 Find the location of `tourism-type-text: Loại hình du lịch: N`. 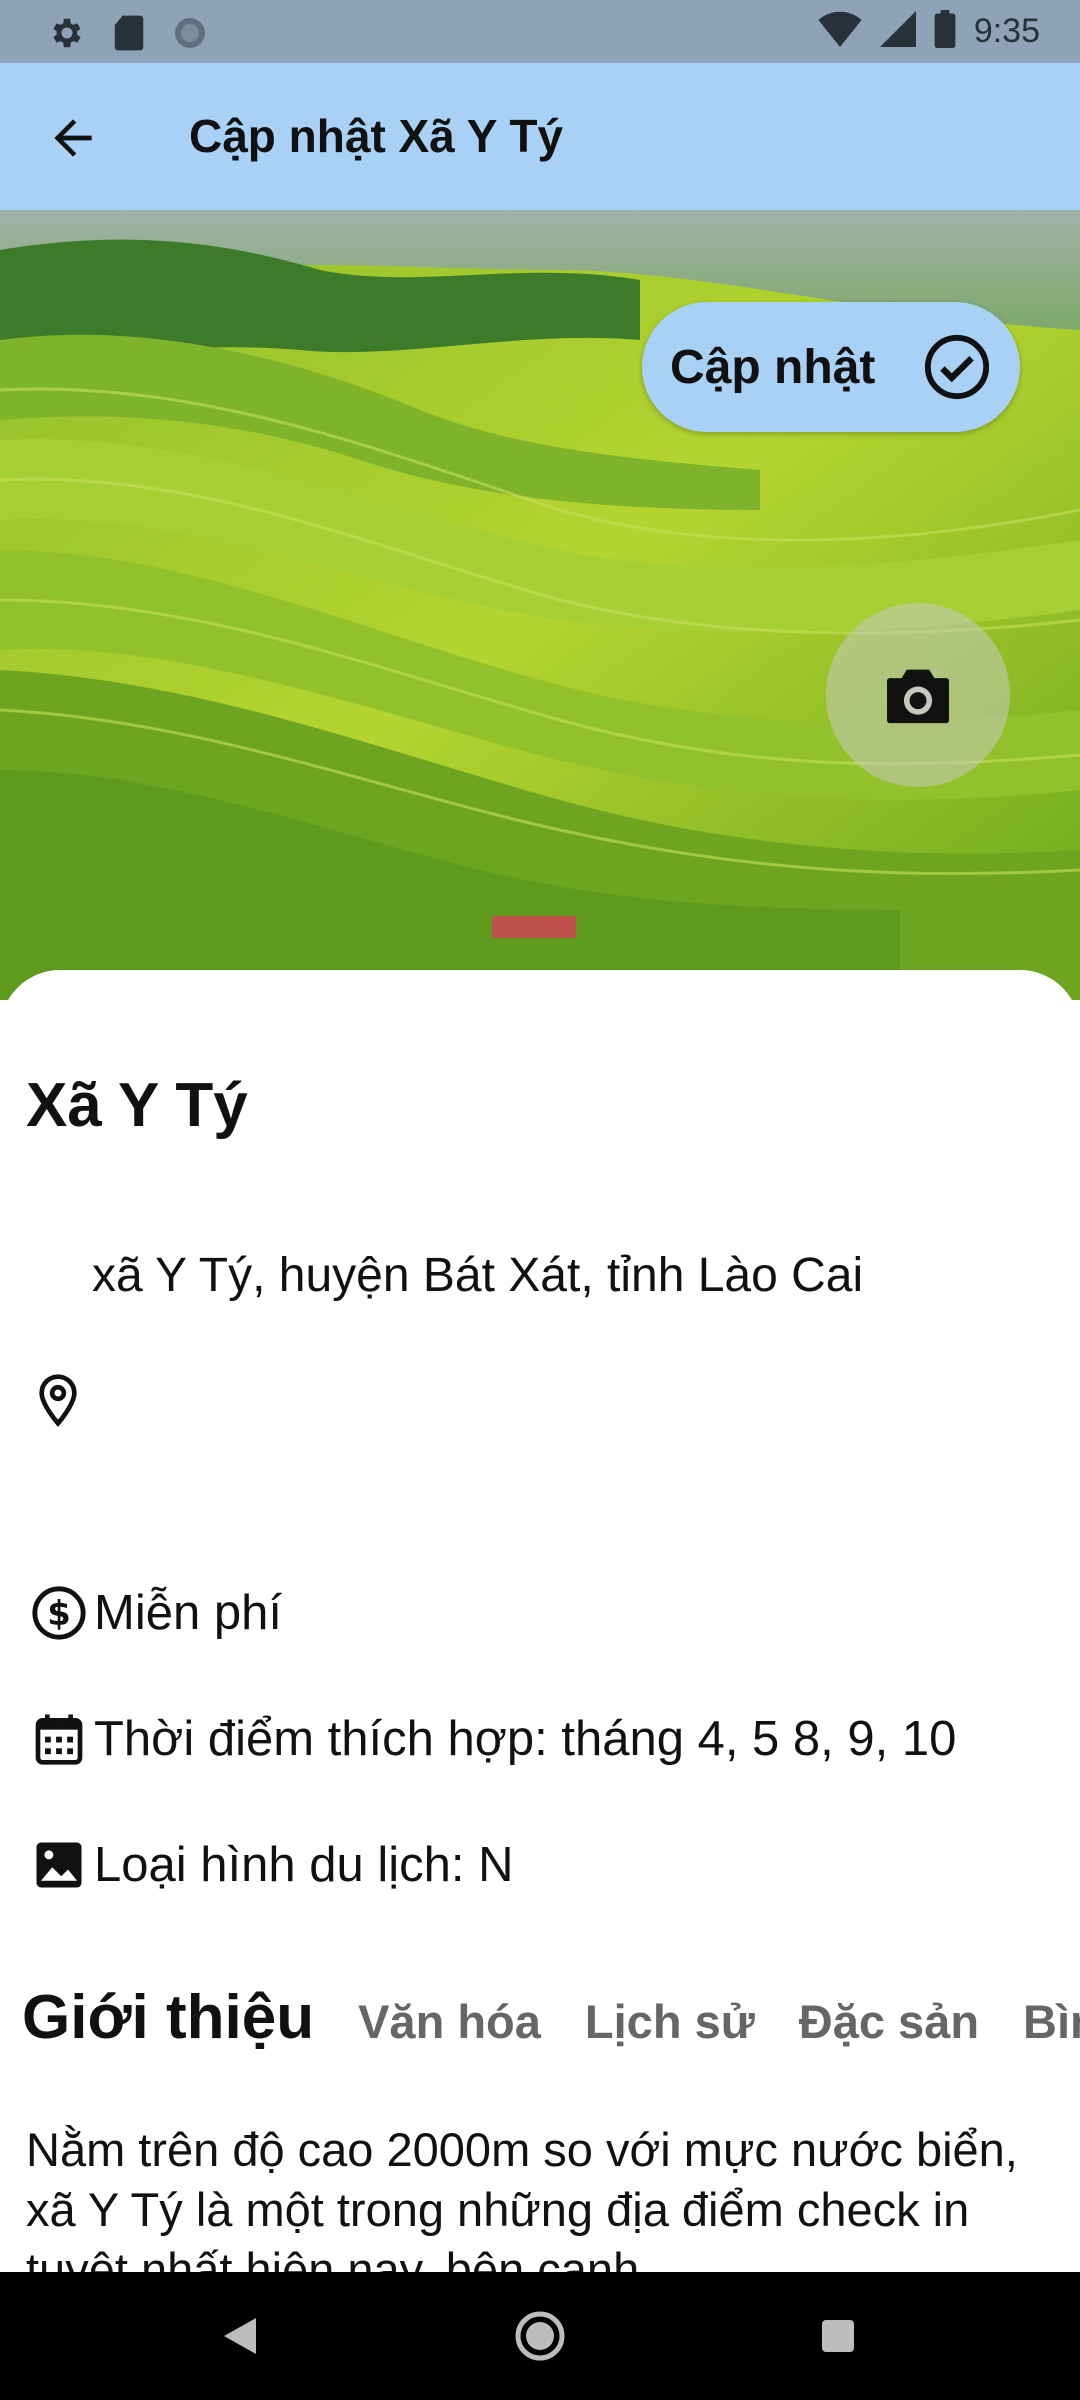

tourism-type-text: Loại hình du lịch: N is located at coordinates (304, 1865).